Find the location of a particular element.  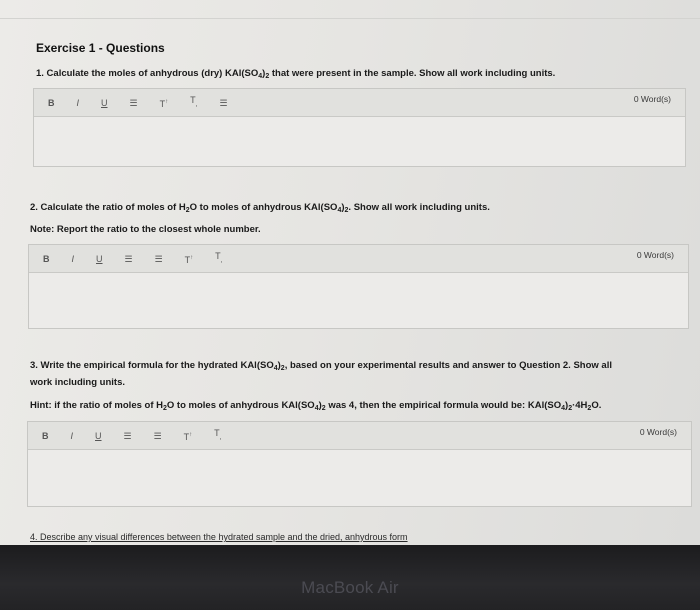

word-count-2: 0 Word(s) is located at coordinates (655, 255).